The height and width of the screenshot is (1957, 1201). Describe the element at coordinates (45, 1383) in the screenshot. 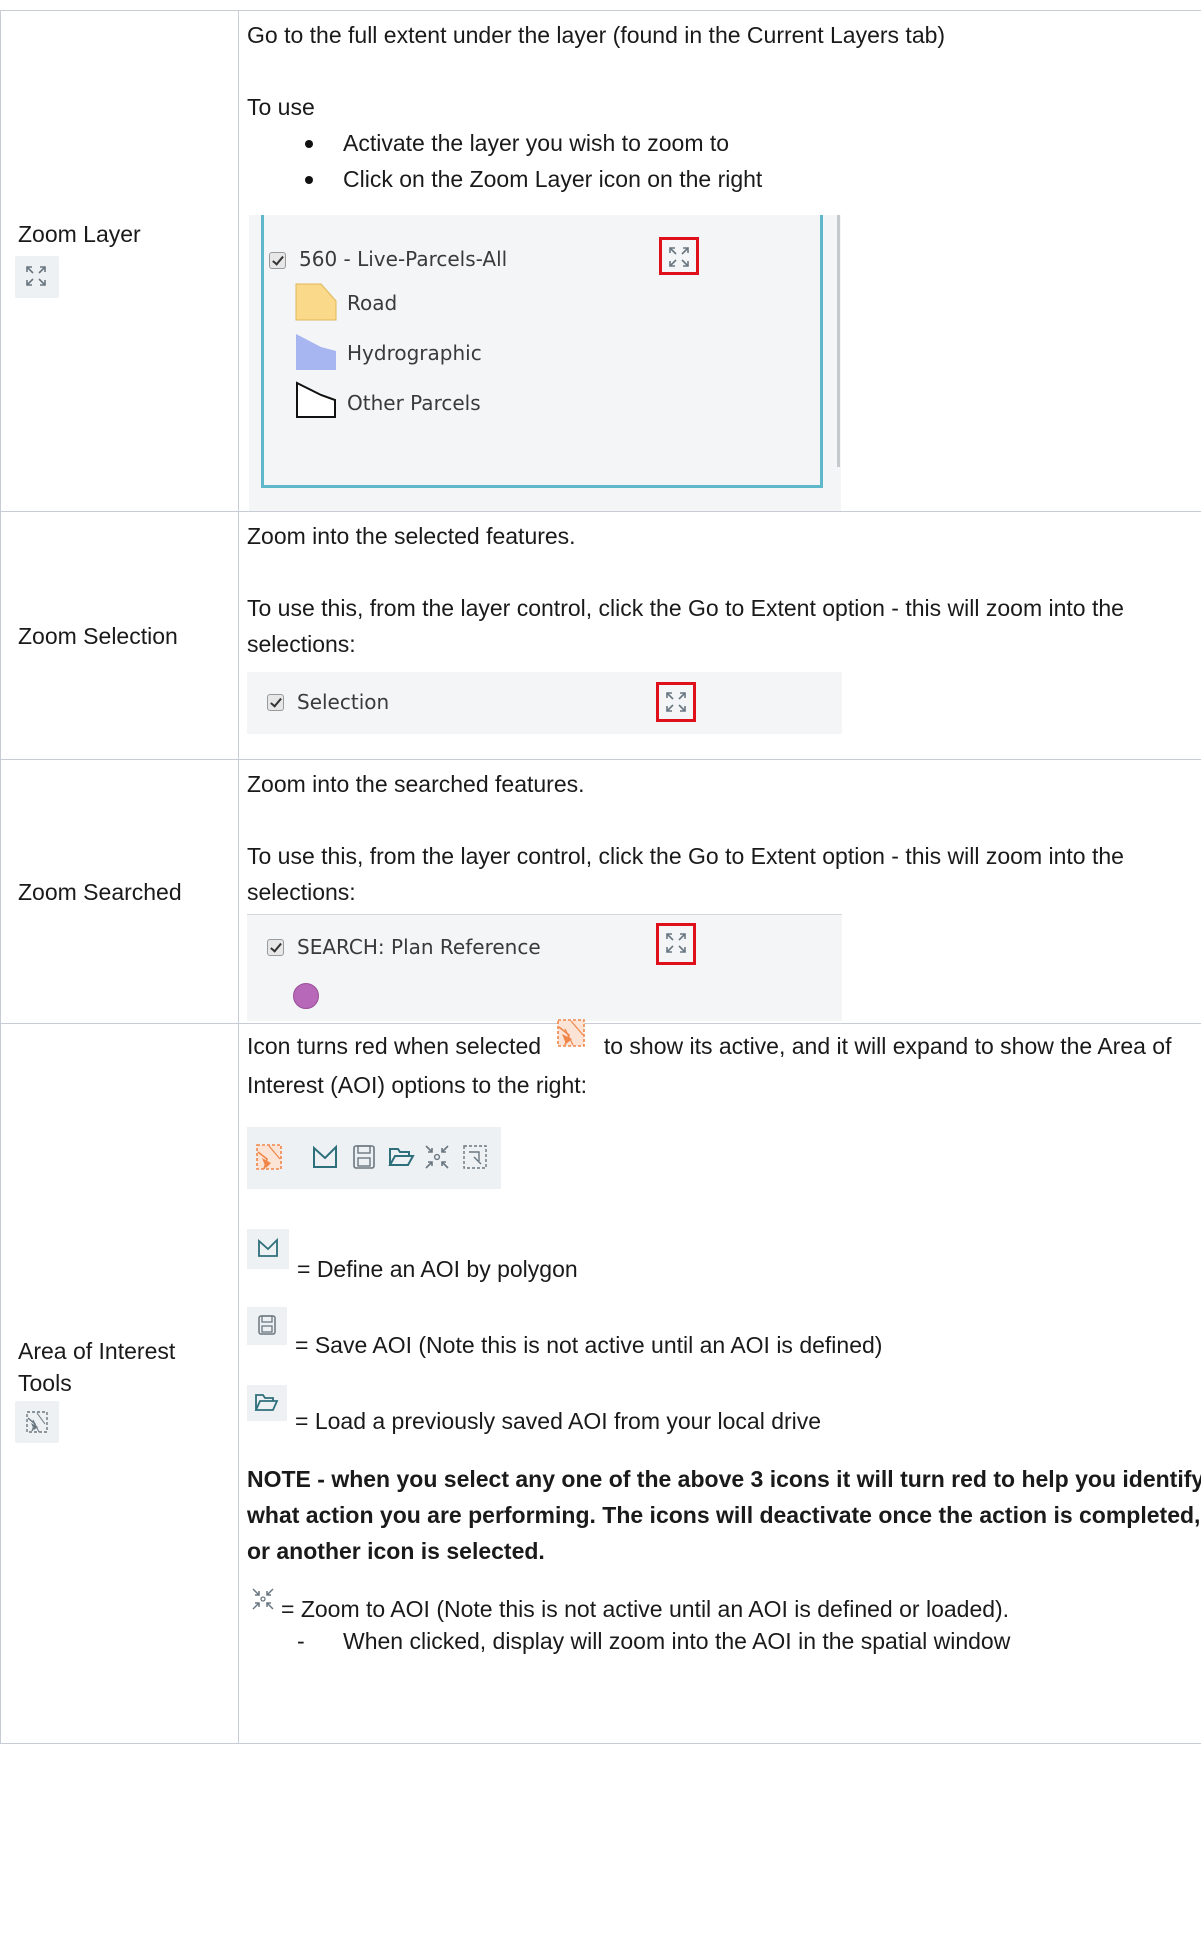

I see `row-label: Tools` at that location.